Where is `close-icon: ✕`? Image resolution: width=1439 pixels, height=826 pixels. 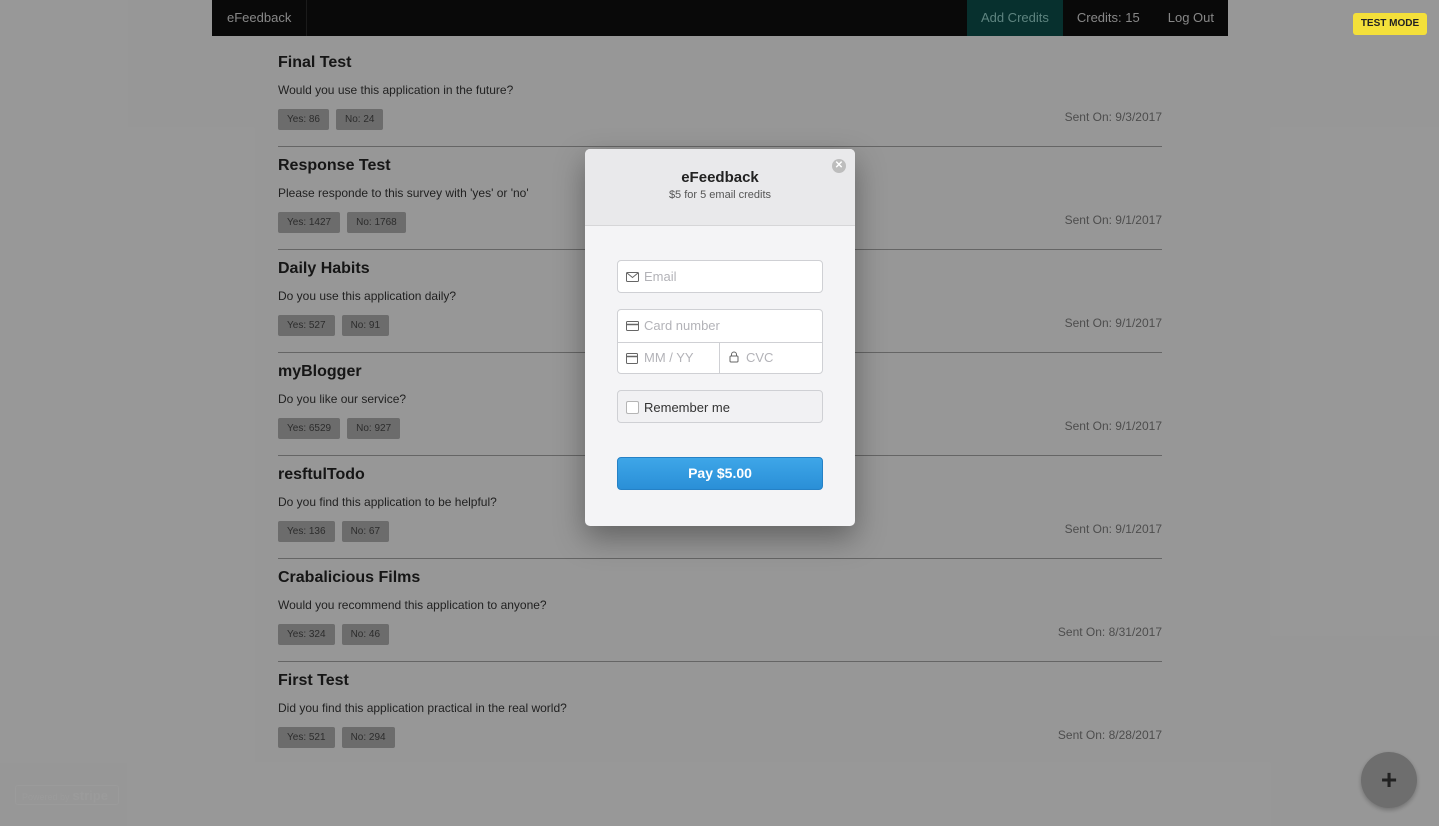
close-icon: ✕ is located at coordinates (839, 166).